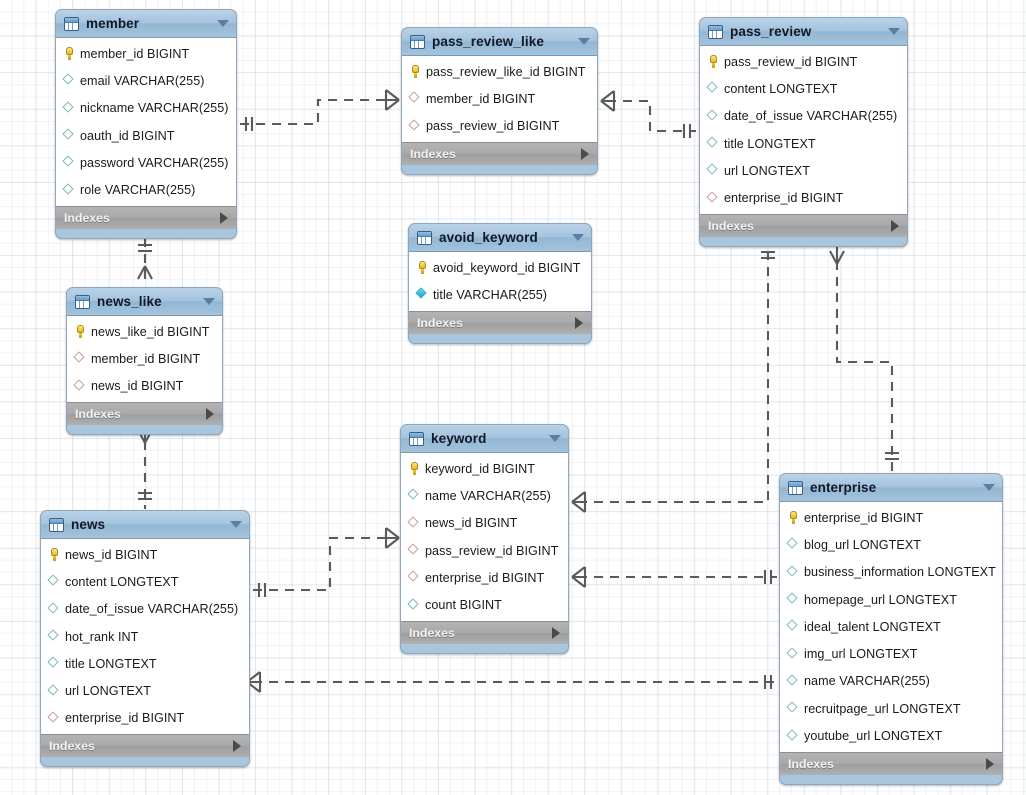 The height and width of the screenshot is (795, 1026). Describe the element at coordinates (500, 294) in the screenshot. I see `table-column: title VARCHAR(255)` at that location.